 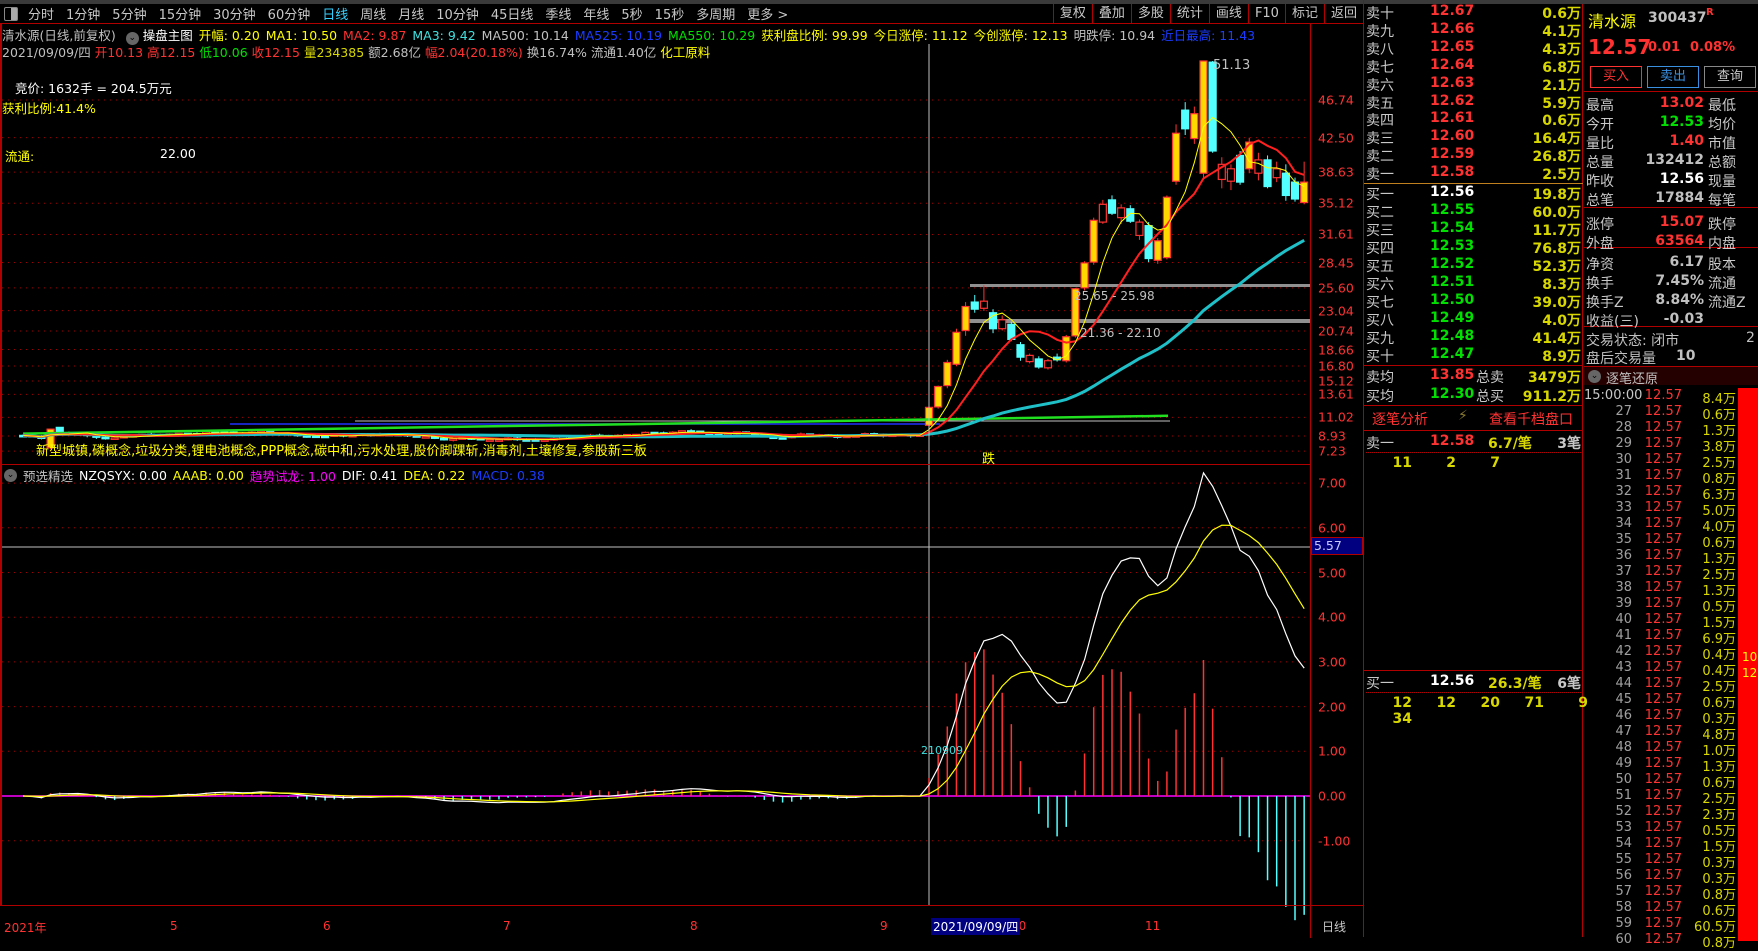 What do you see at coordinates (1672, 263) in the screenshot?
I see `quote-stat-row: 净资 6.17 股本` at bounding box center [1672, 263].